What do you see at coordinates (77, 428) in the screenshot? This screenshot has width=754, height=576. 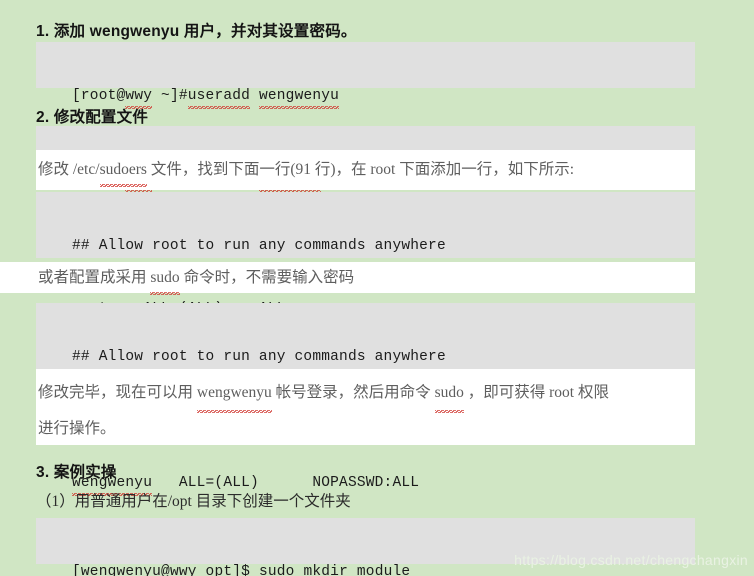 I see `prose-text: 进行操作。` at bounding box center [77, 428].